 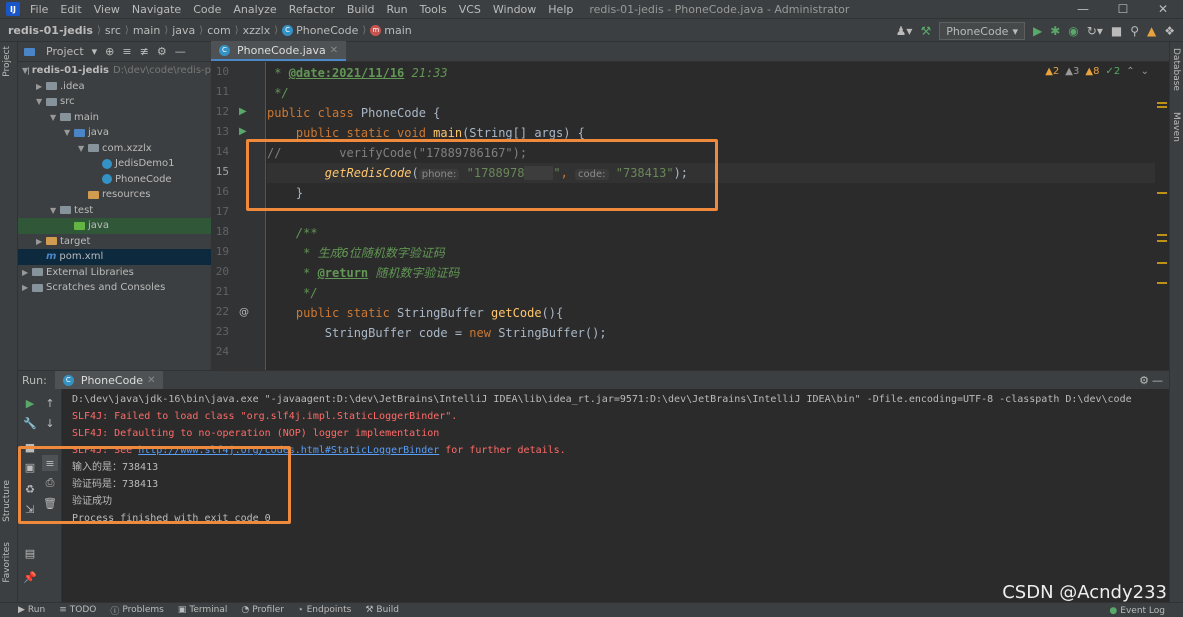 What do you see at coordinates (114, 149) in the screenshot?
I see `tree-item-package: ▼ com.xzzlx` at bounding box center [114, 149].